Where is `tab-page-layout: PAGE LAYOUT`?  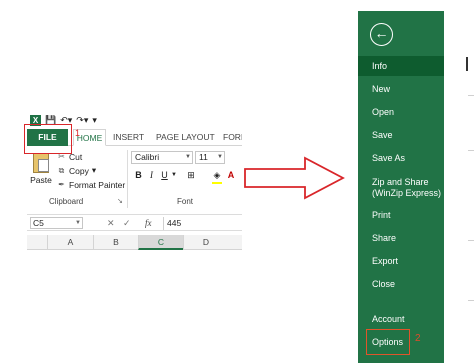
tab-page-layout: PAGE LAYOUT is located at coordinates (185, 137).